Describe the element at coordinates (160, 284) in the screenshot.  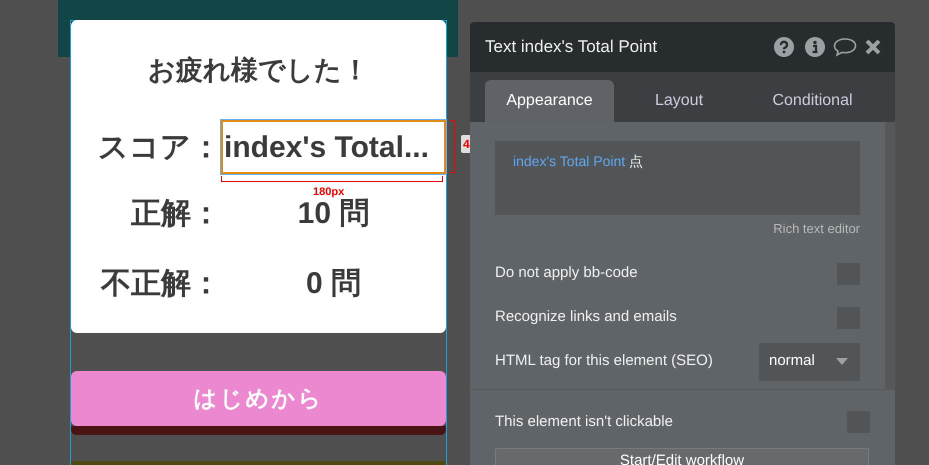
I see `row-label: 不正解：` at that location.